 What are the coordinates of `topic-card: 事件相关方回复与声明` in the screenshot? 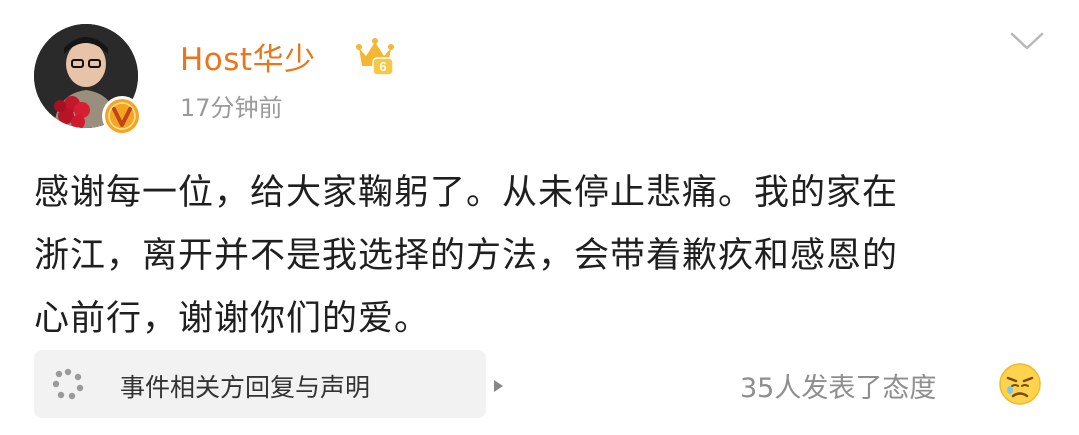 It's located at (268, 384).